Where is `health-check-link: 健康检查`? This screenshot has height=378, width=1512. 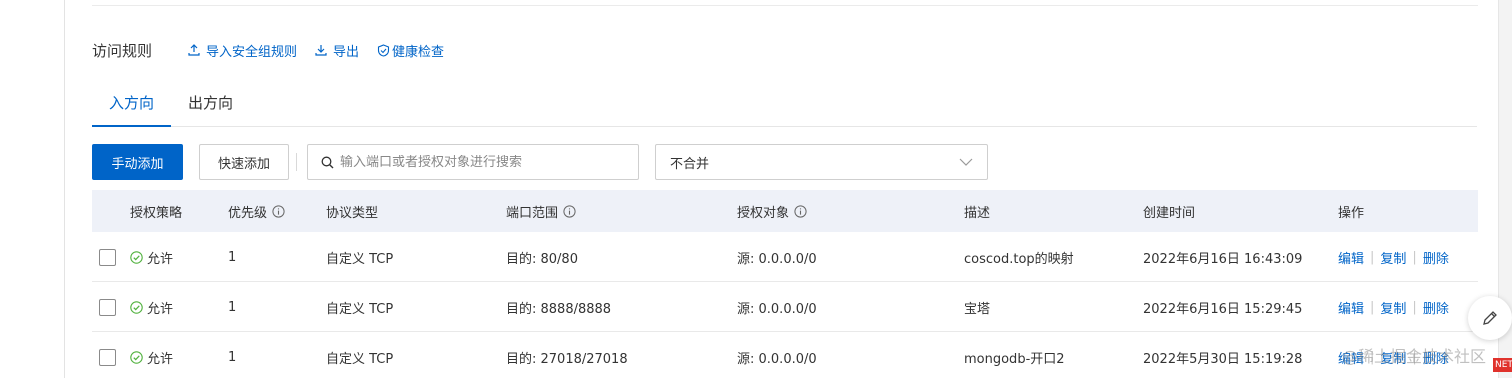
health-check-link: 健康检查 is located at coordinates (410, 50).